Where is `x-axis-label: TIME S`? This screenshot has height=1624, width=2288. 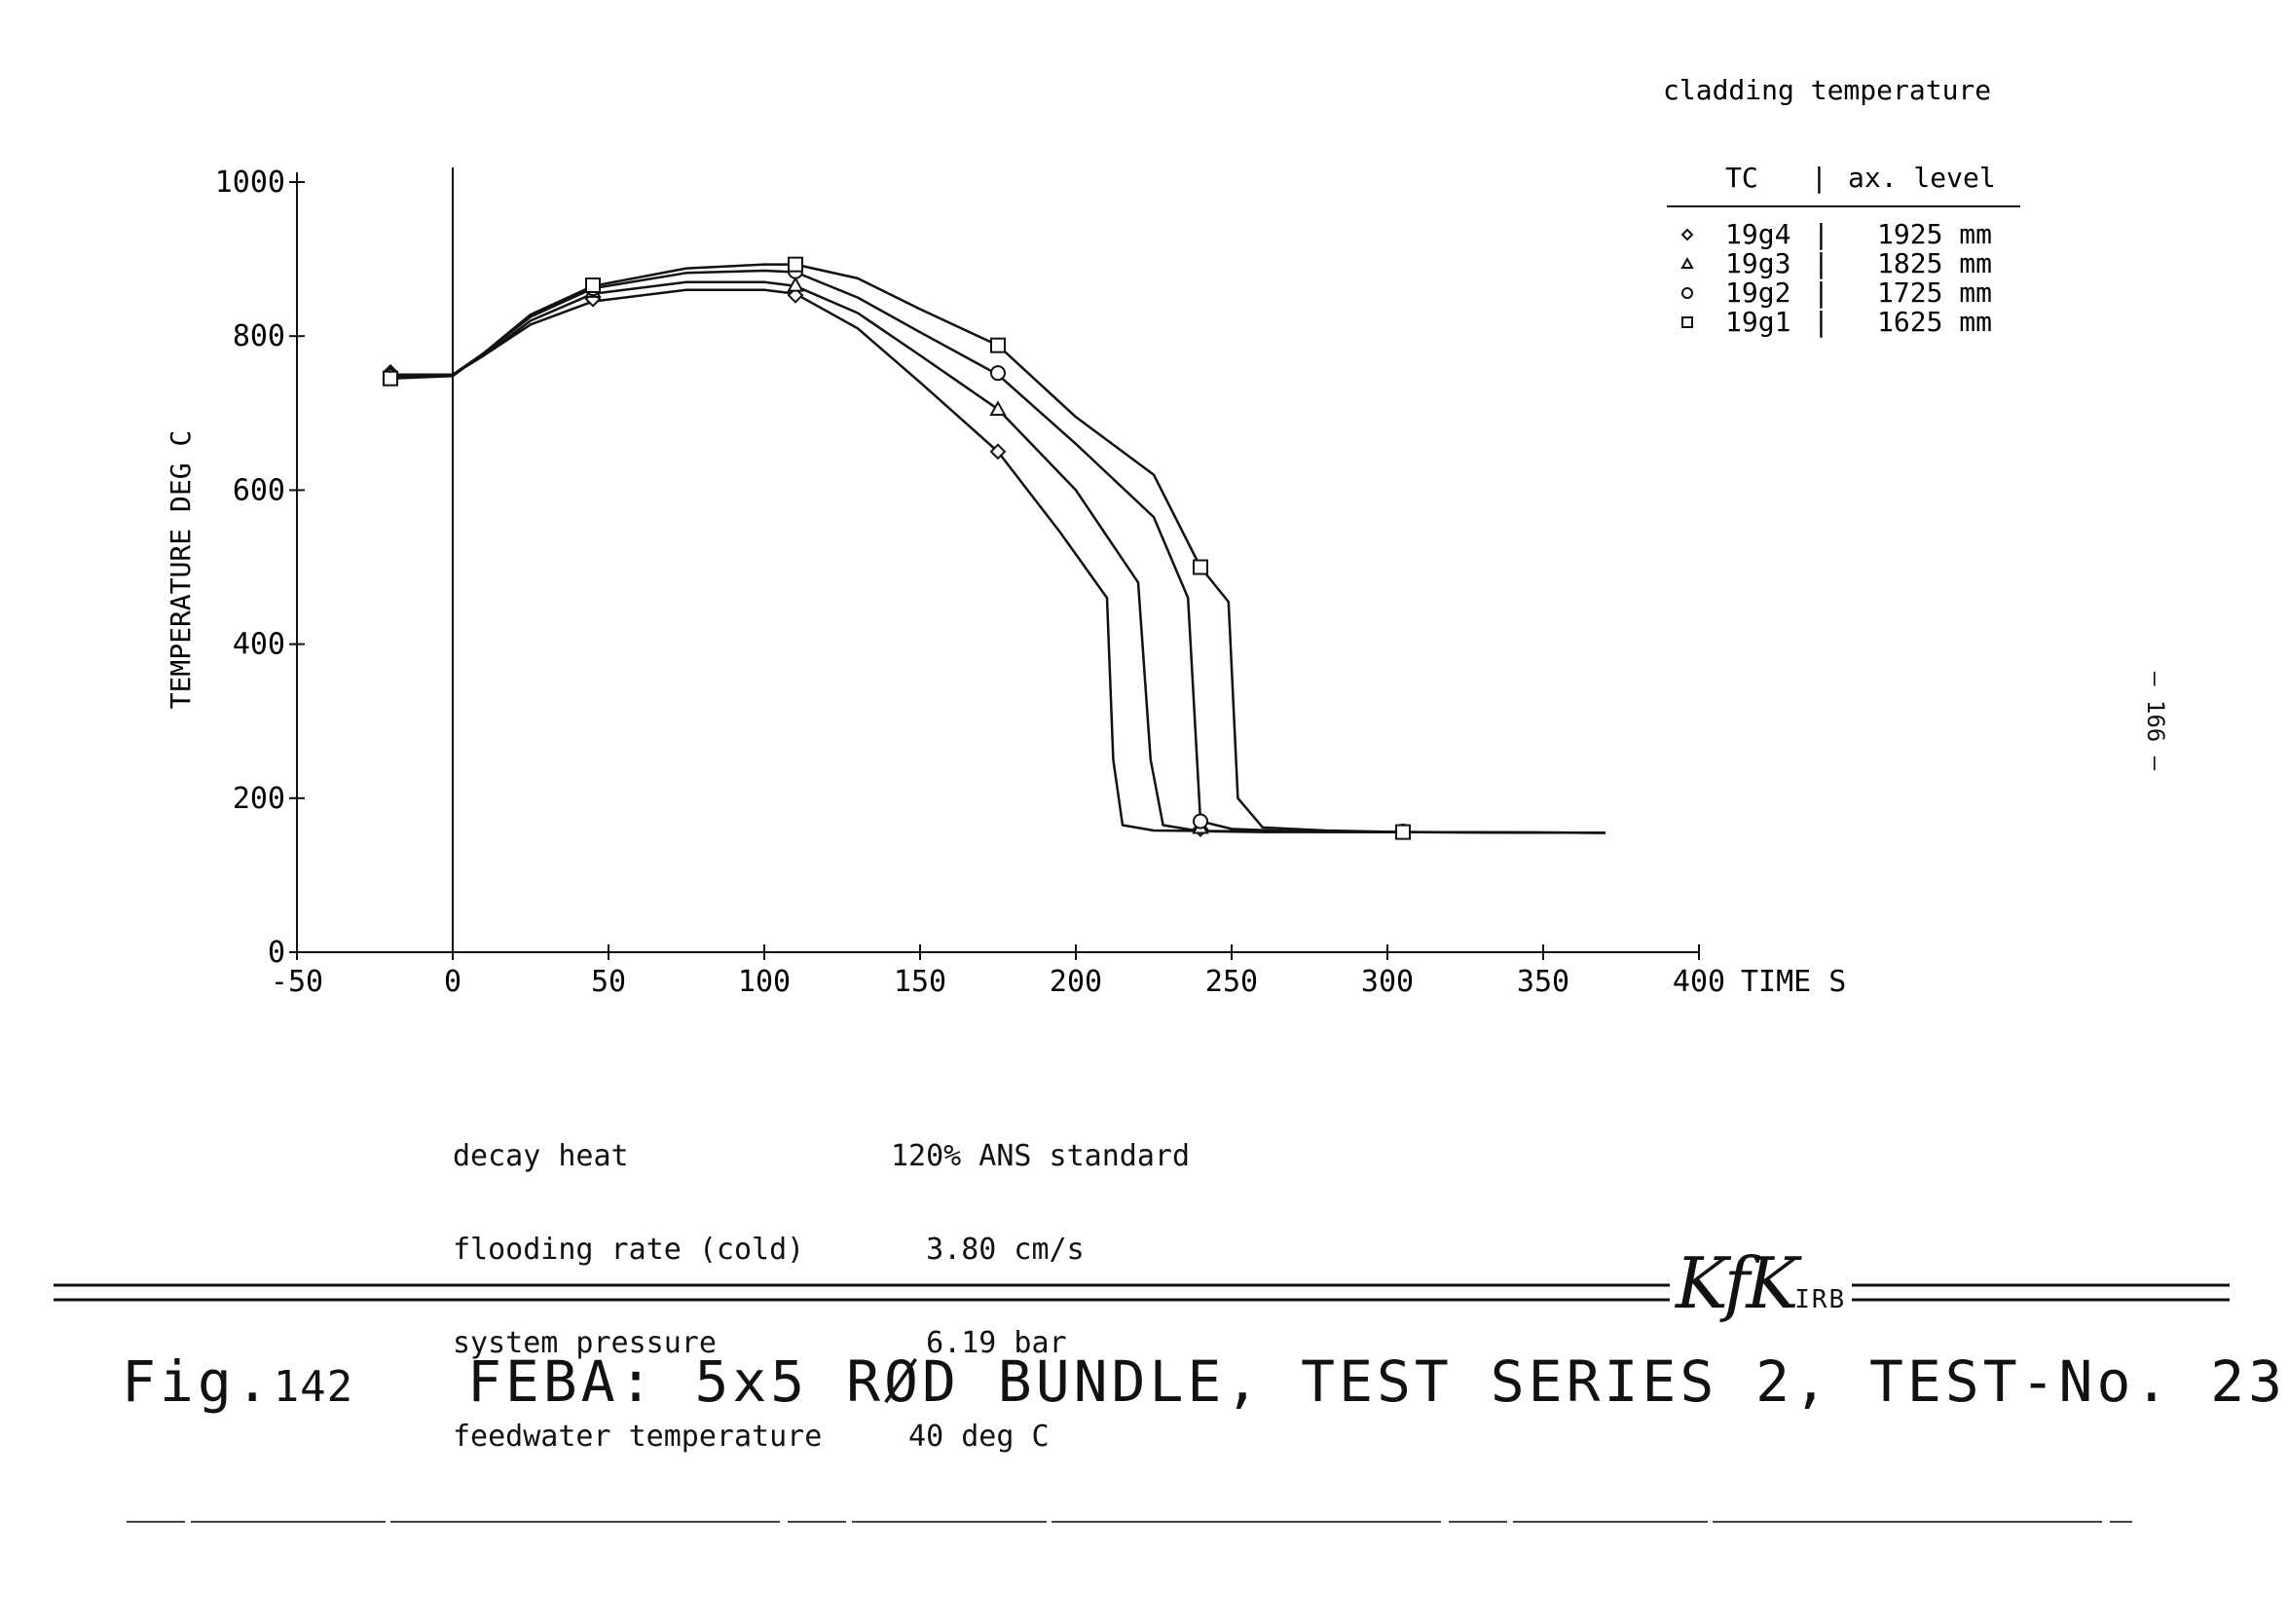 x-axis-label: TIME S is located at coordinates (1793, 982).